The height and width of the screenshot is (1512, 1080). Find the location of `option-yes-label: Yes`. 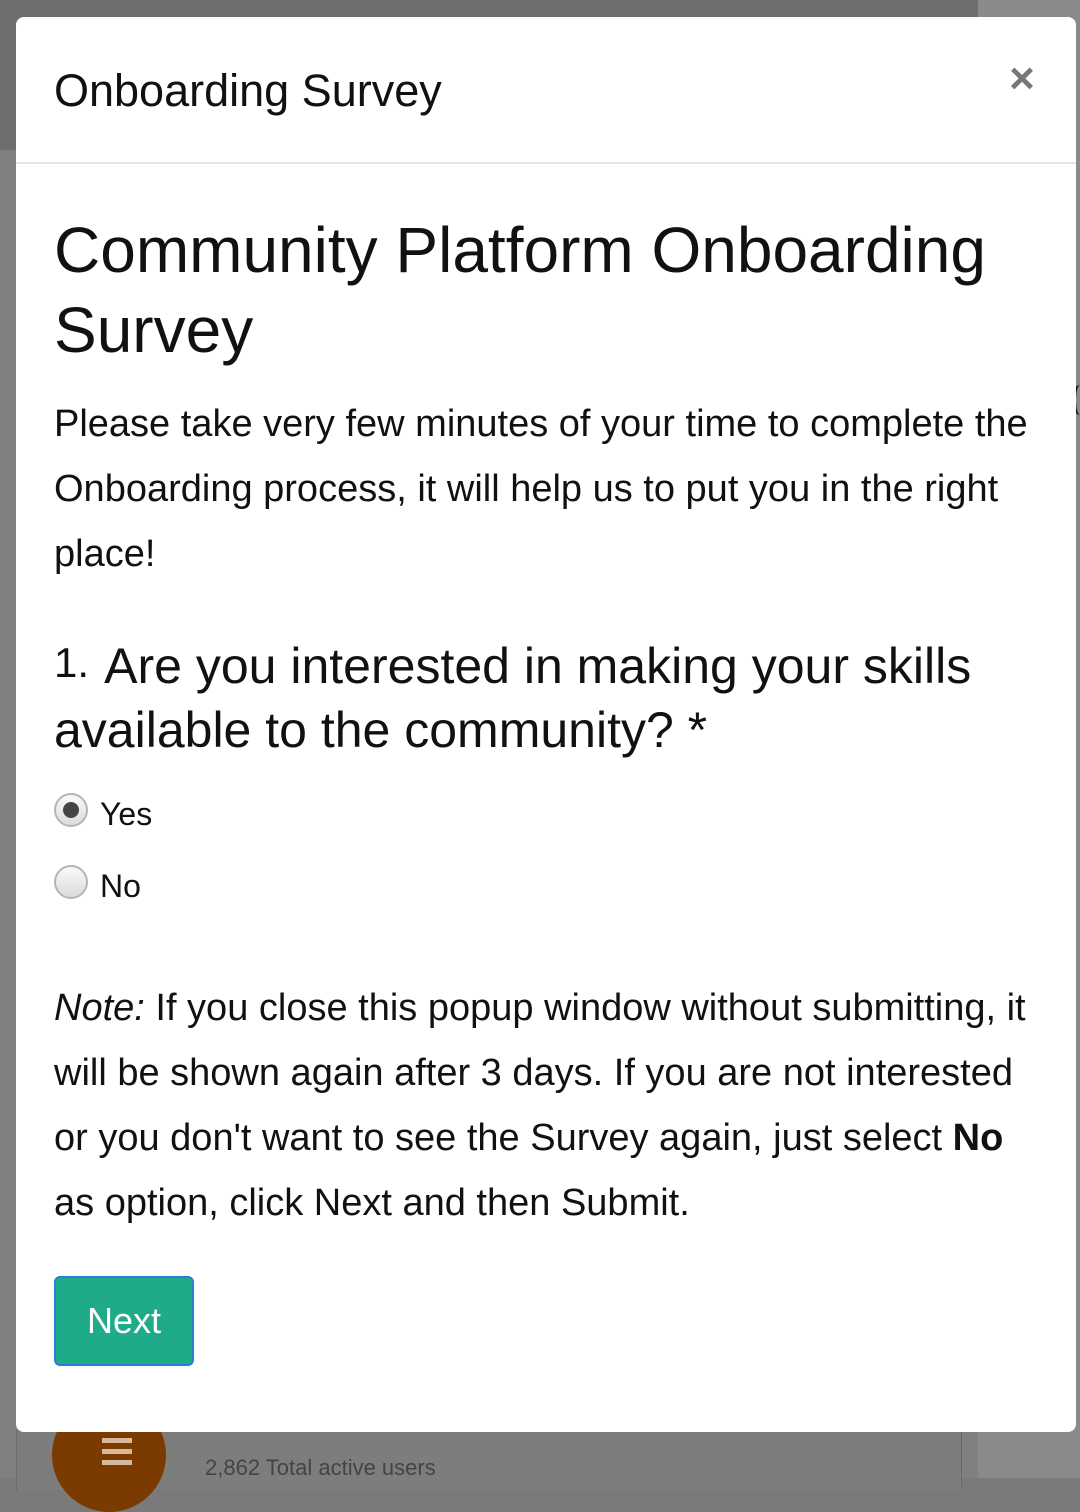

option-yes-label: Yes is located at coordinates (126, 813).